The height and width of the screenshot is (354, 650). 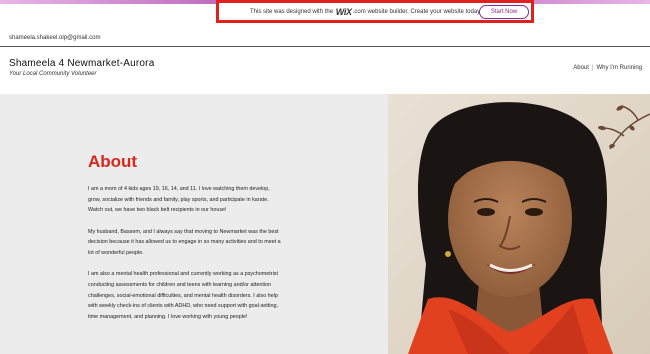 What do you see at coordinates (504, 12) in the screenshot?
I see `start-now-button: Start Now` at bounding box center [504, 12].